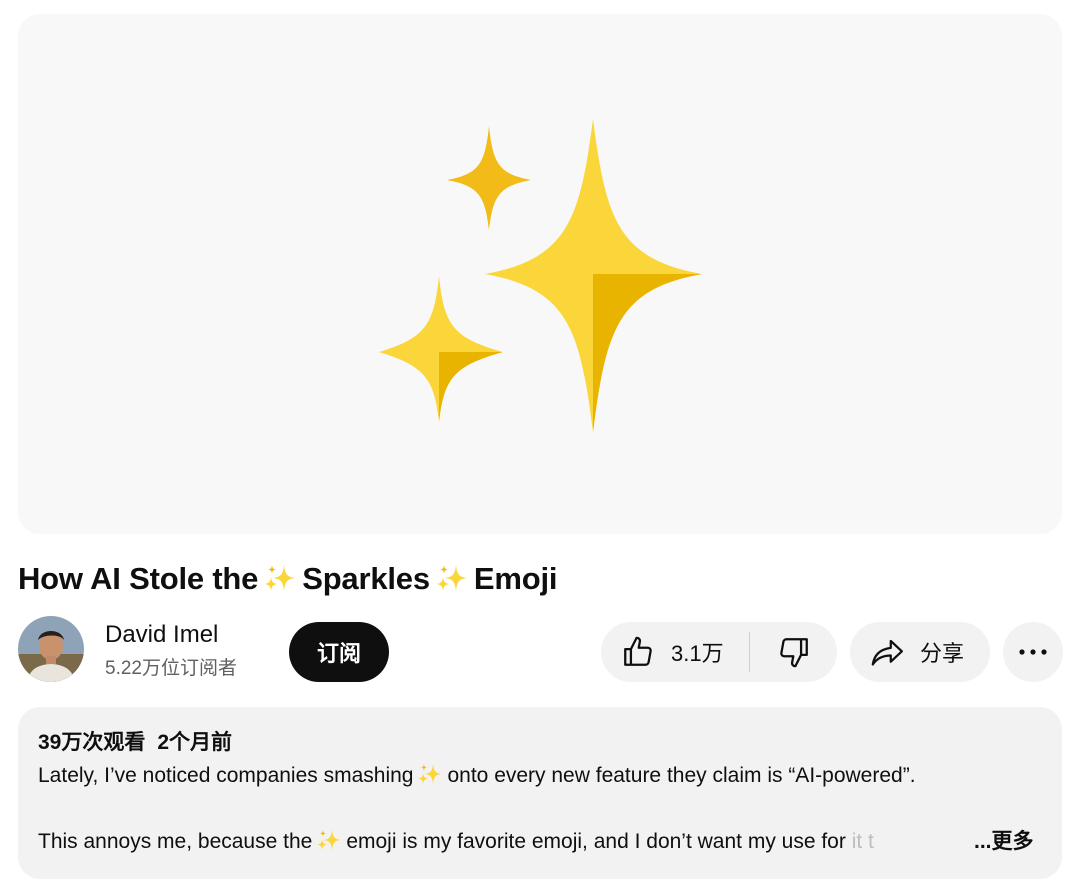 The width and height of the screenshot is (1080, 886). Describe the element at coordinates (862, 841) in the screenshot. I see `description-fade-text: it t` at that location.